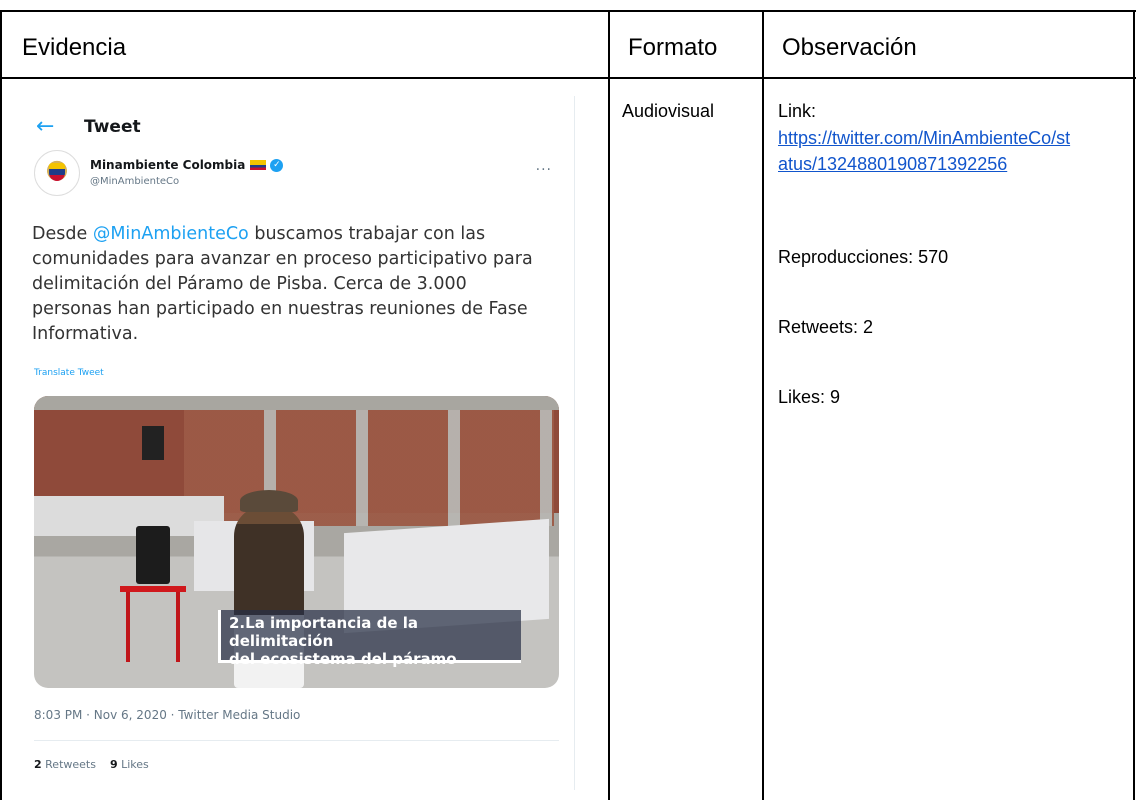 The width and height of the screenshot is (1136, 800). Describe the element at coordinates (296, 740) in the screenshot. I see `tweet-divider` at that location.